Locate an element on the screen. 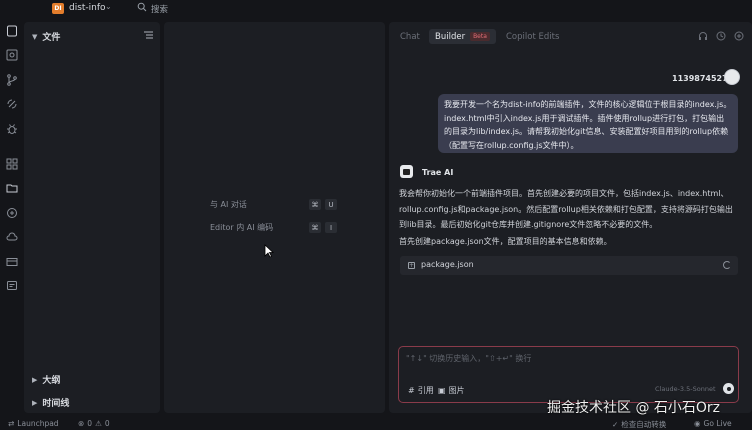 This screenshot has height=430, width=752. section-outline: ▶ 大纲 is located at coordinates (46, 380).